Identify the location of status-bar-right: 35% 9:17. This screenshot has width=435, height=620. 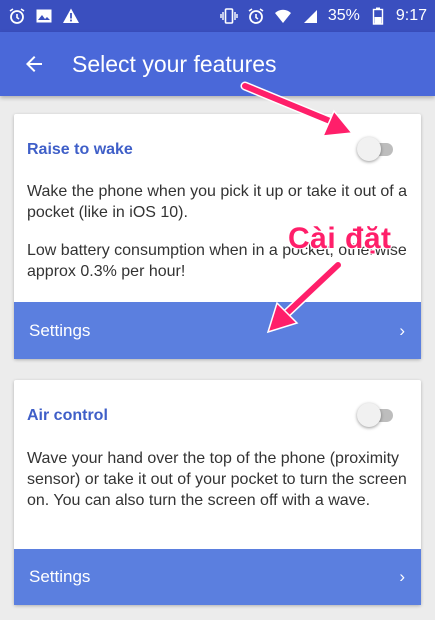
(323, 16).